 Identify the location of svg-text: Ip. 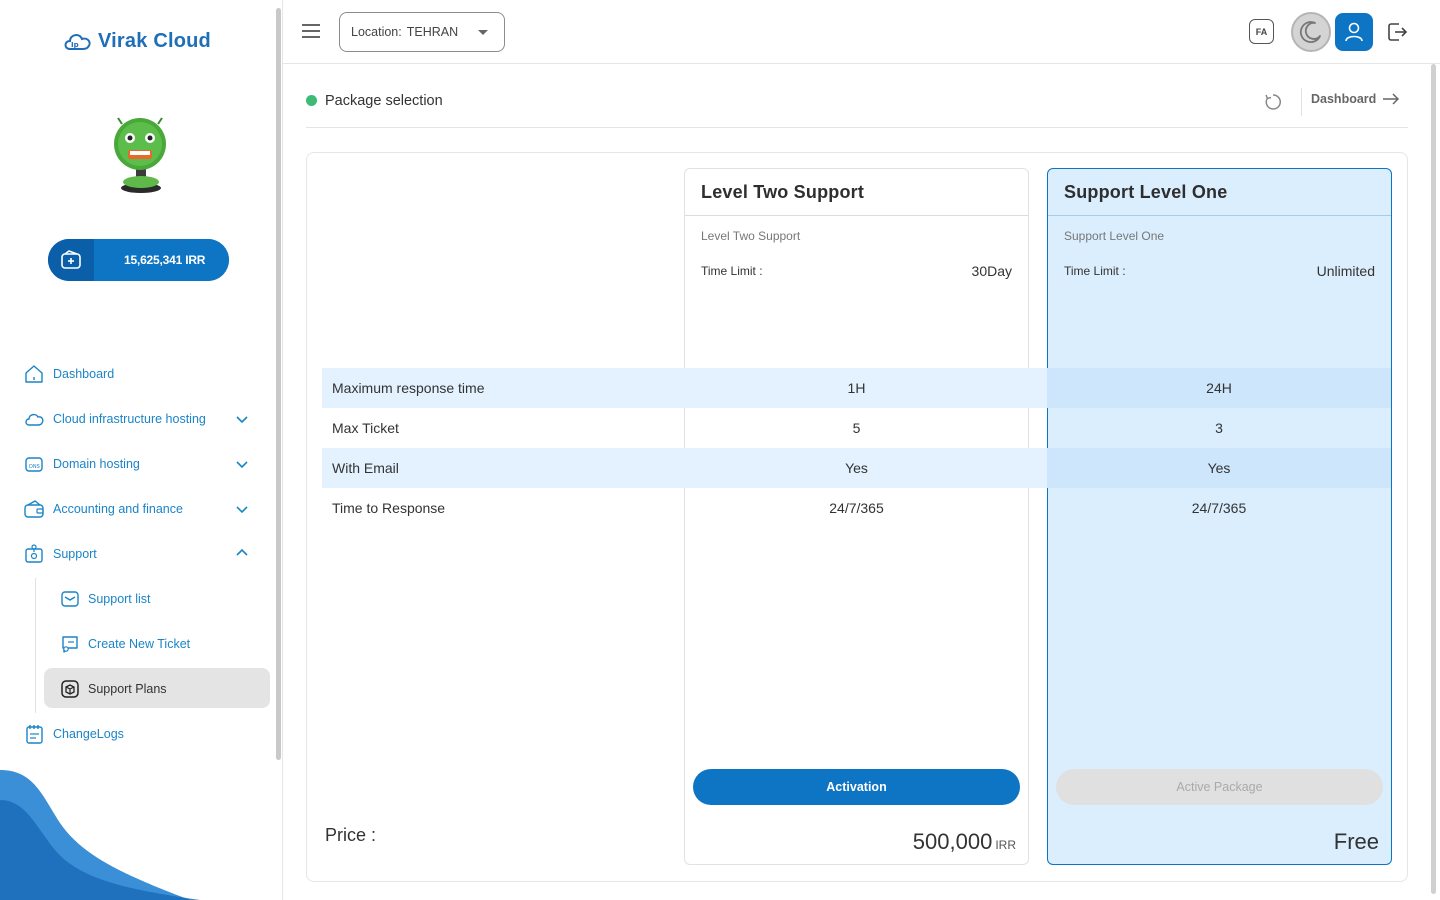
(75, 45).